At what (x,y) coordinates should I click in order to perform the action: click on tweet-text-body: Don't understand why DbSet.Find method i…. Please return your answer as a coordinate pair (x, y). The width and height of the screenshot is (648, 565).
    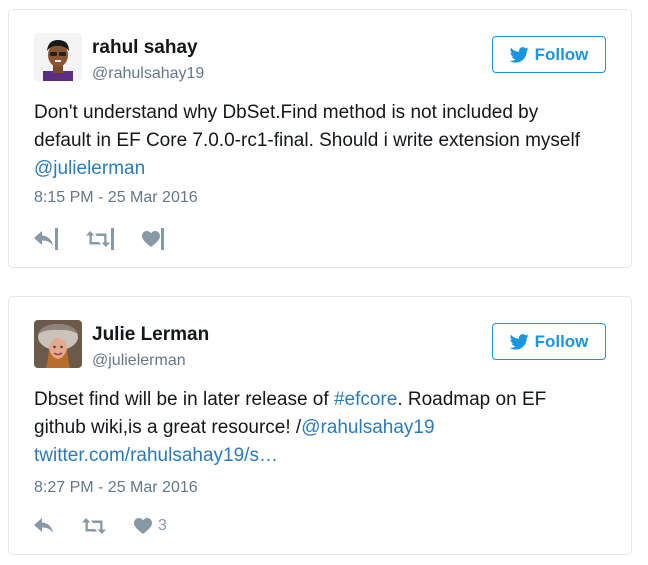
    Looking at the image, I should click on (307, 126).